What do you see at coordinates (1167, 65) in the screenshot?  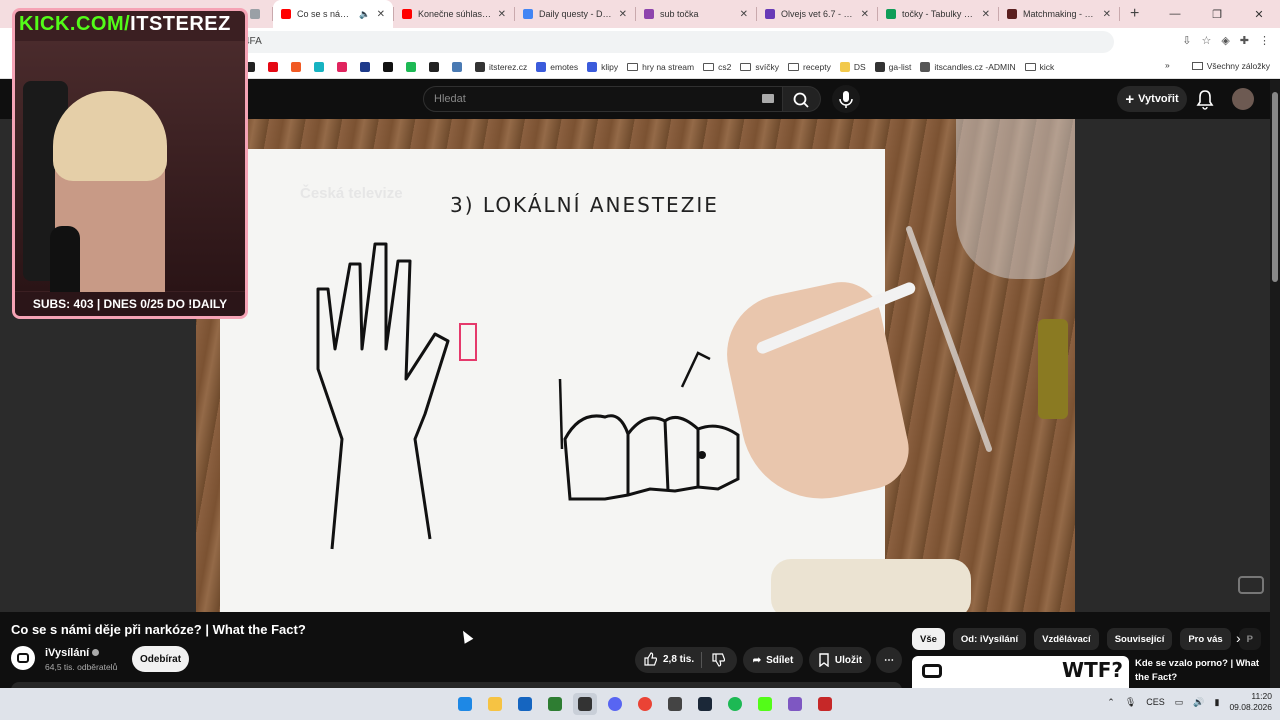 I see `bookmarks-overflow-button: »` at bounding box center [1167, 65].